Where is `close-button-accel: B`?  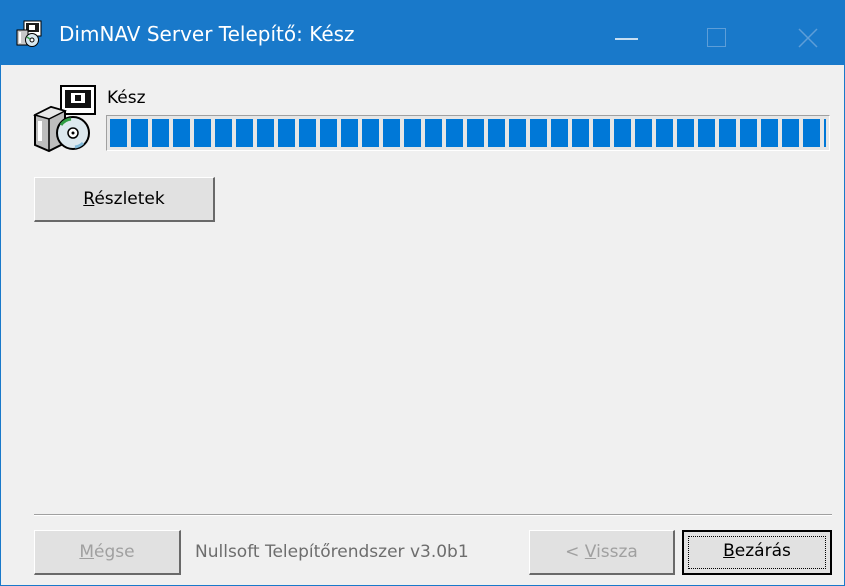 close-button-accel: B is located at coordinates (729, 551).